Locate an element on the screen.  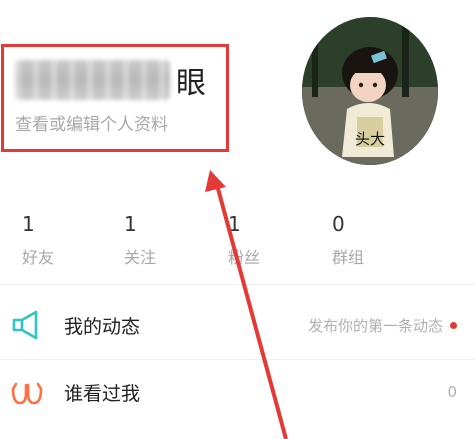
avatar-photo: 头大 is located at coordinates (370, 91).